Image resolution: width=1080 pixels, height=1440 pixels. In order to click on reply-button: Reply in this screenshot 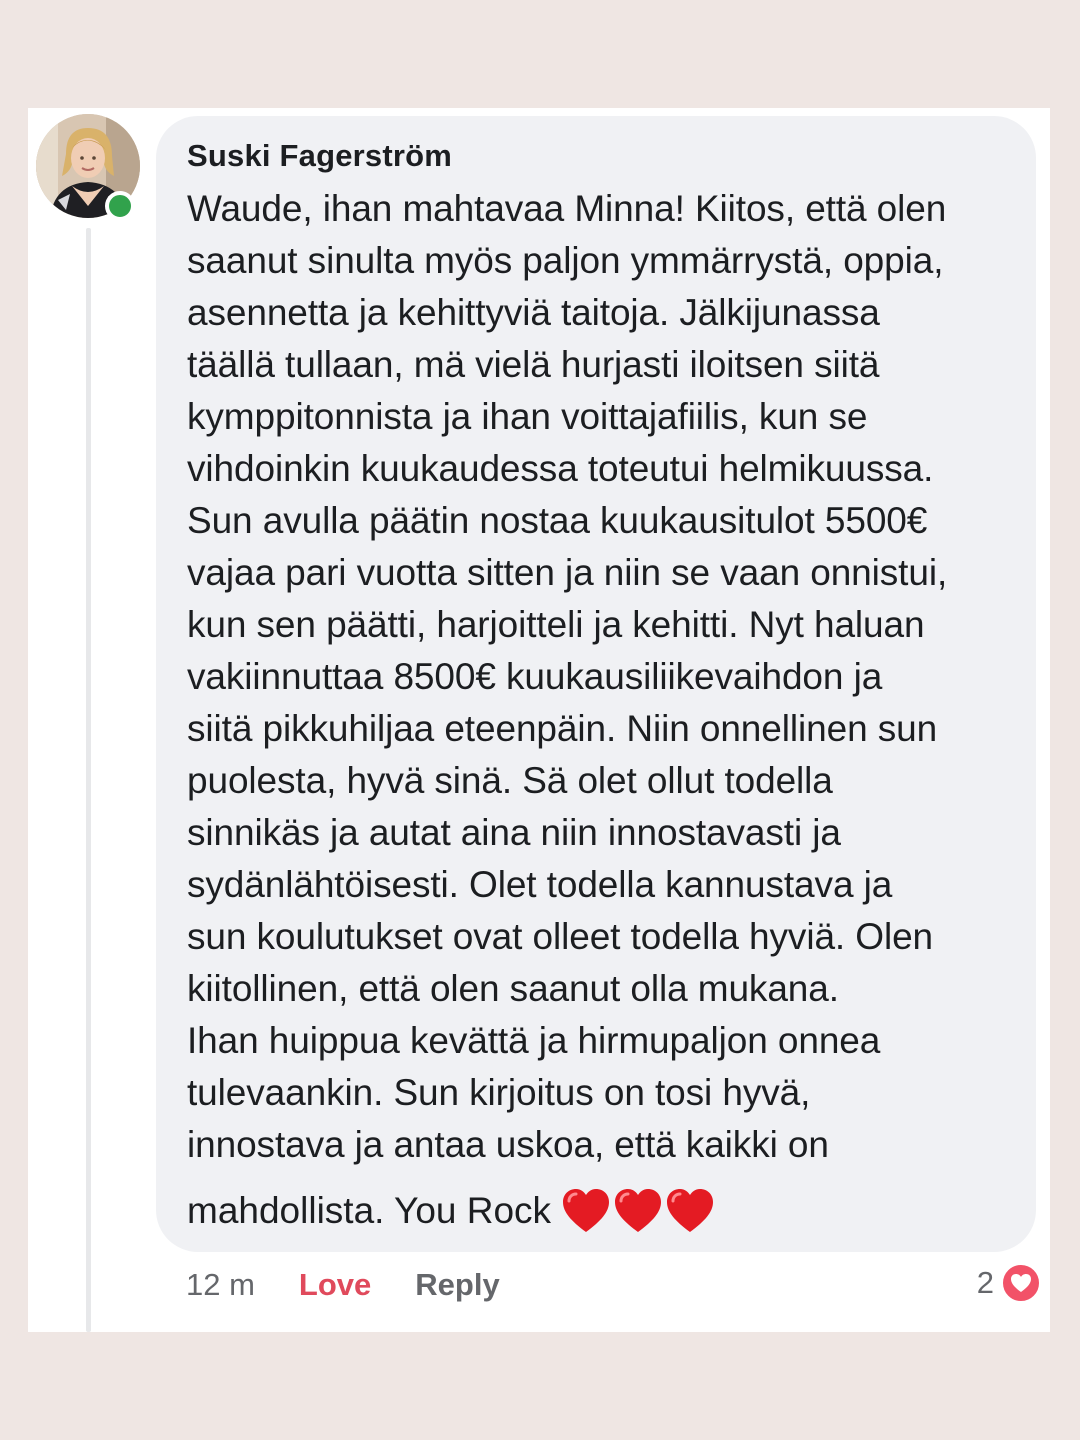, I will do `click(457, 1285)`.